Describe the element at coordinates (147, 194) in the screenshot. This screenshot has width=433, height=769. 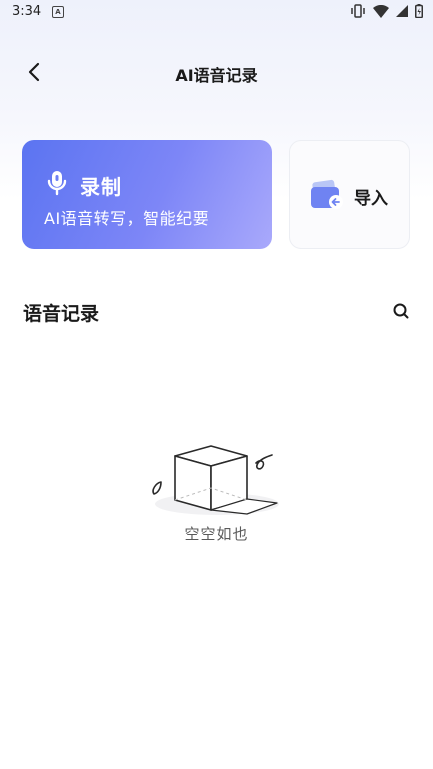
I see `record-card: 录制 AI语音转写，智能纪要` at that location.